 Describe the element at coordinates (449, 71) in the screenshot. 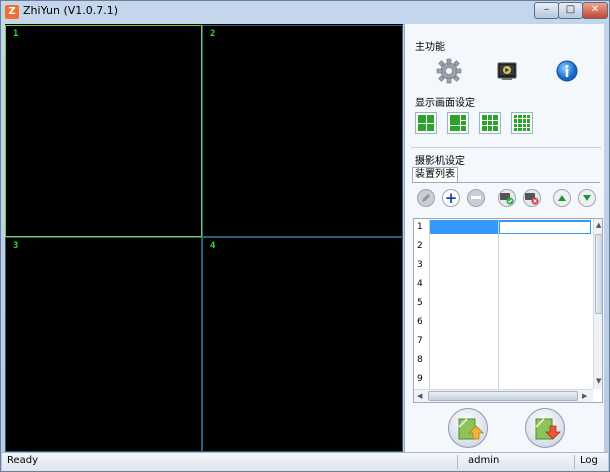

I see `gear-icon` at that location.